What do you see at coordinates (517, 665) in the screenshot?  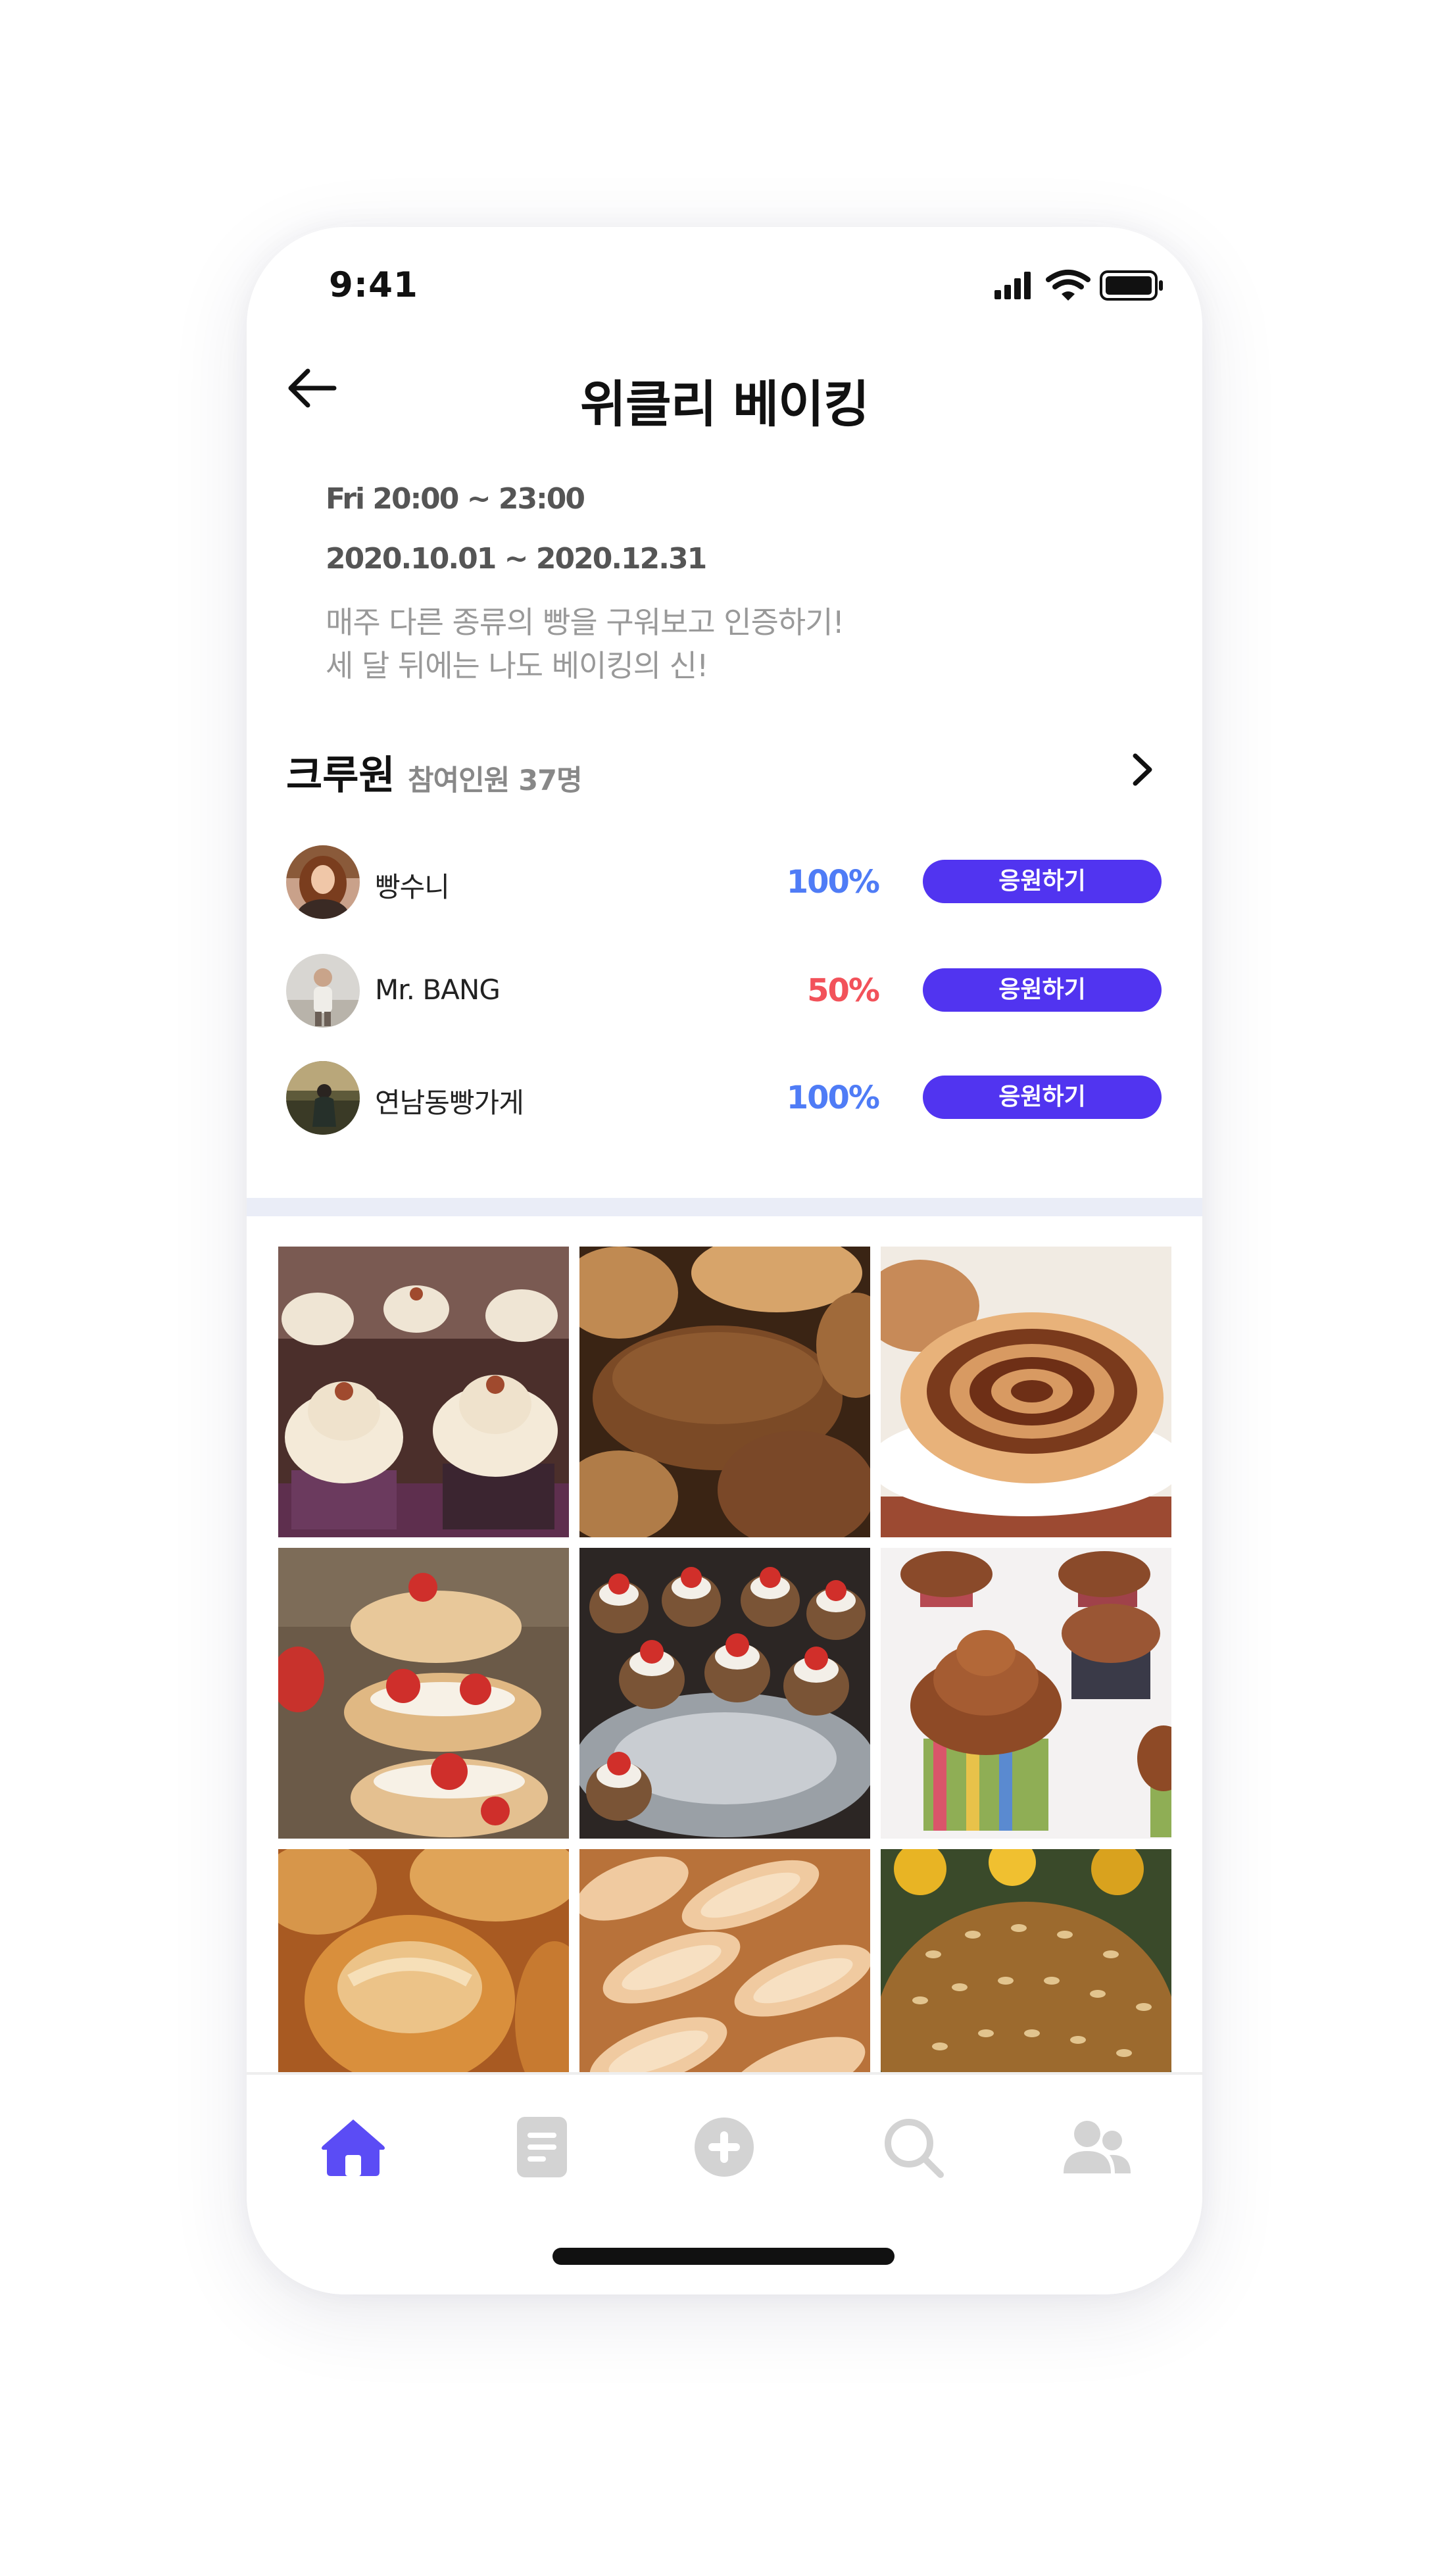 I see `description-line: 세 달 뒤에는 나도 베이킹의 신!` at bounding box center [517, 665].